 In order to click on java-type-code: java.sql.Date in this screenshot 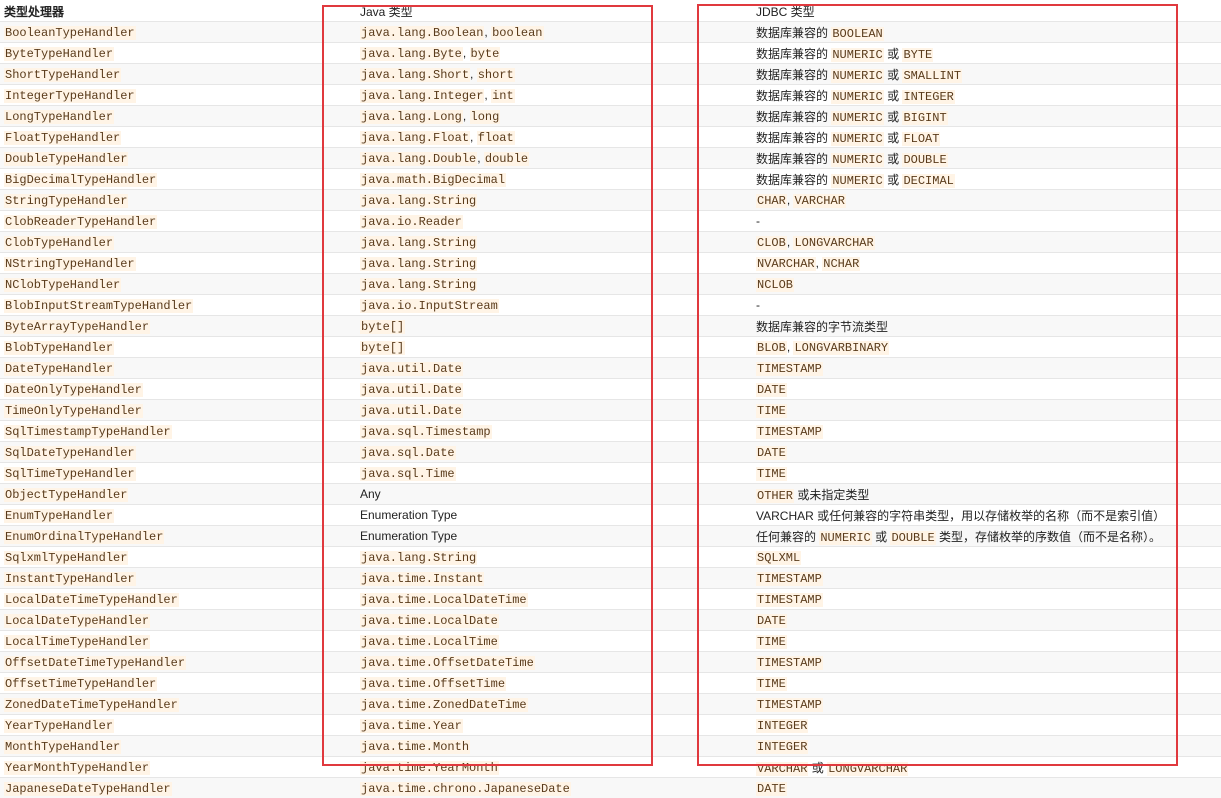, I will do `click(408, 453)`.